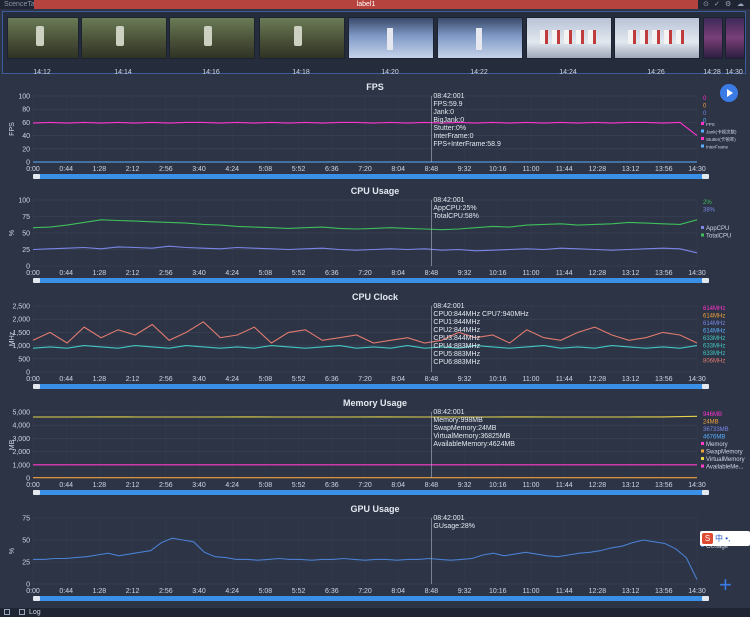  Describe the element at coordinates (717, 229) in the screenshot. I see `legend-item: AppCPU` at that location.